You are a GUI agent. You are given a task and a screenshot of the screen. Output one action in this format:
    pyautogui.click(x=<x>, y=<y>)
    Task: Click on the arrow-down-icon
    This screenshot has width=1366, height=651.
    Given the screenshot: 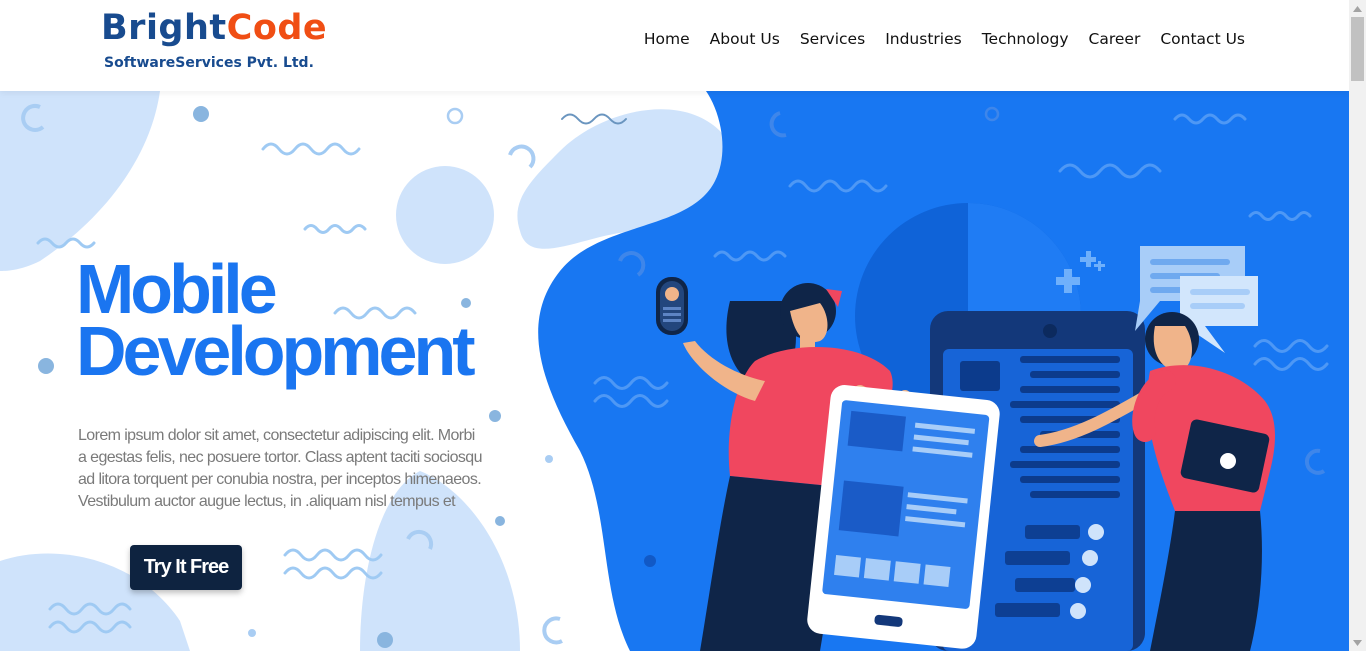 What is the action you would take?
    pyautogui.click(x=1357, y=642)
    